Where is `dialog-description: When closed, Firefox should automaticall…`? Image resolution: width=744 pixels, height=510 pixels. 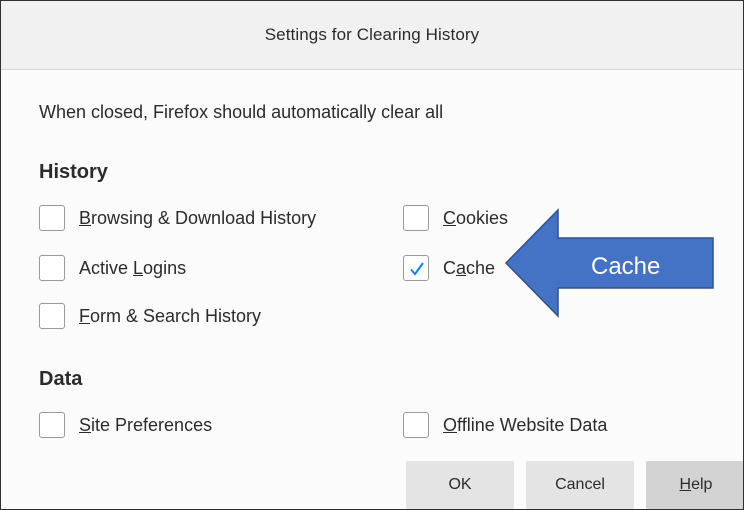 dialog-description: When closed, Firefox should automaticall… is located at coordinates (241, 112).